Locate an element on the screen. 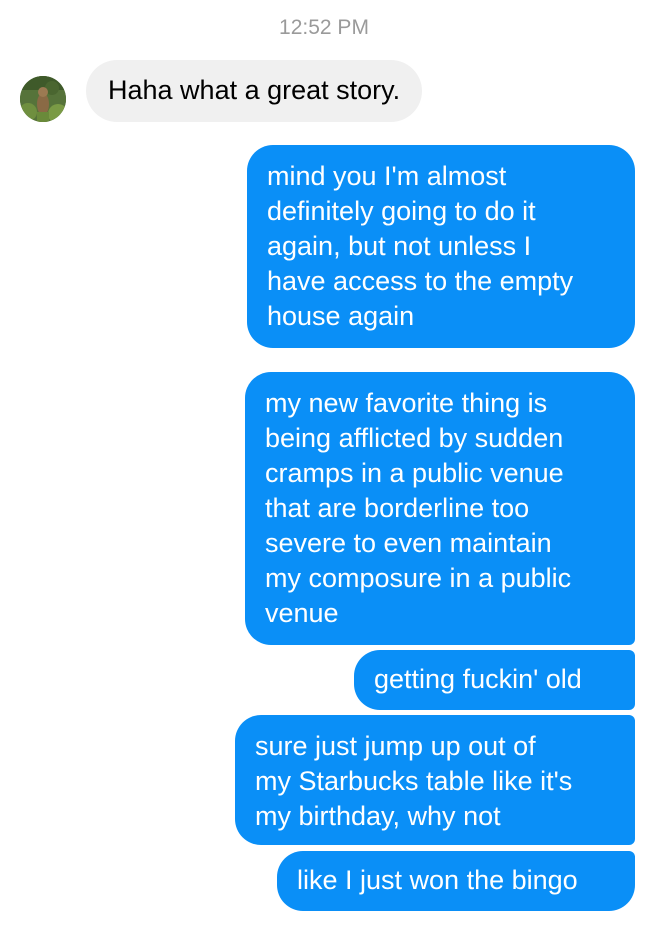 The height and width of the screenshot is (934, 648). sent-message: like I just won the bingo is located at coordinates (456, 881).